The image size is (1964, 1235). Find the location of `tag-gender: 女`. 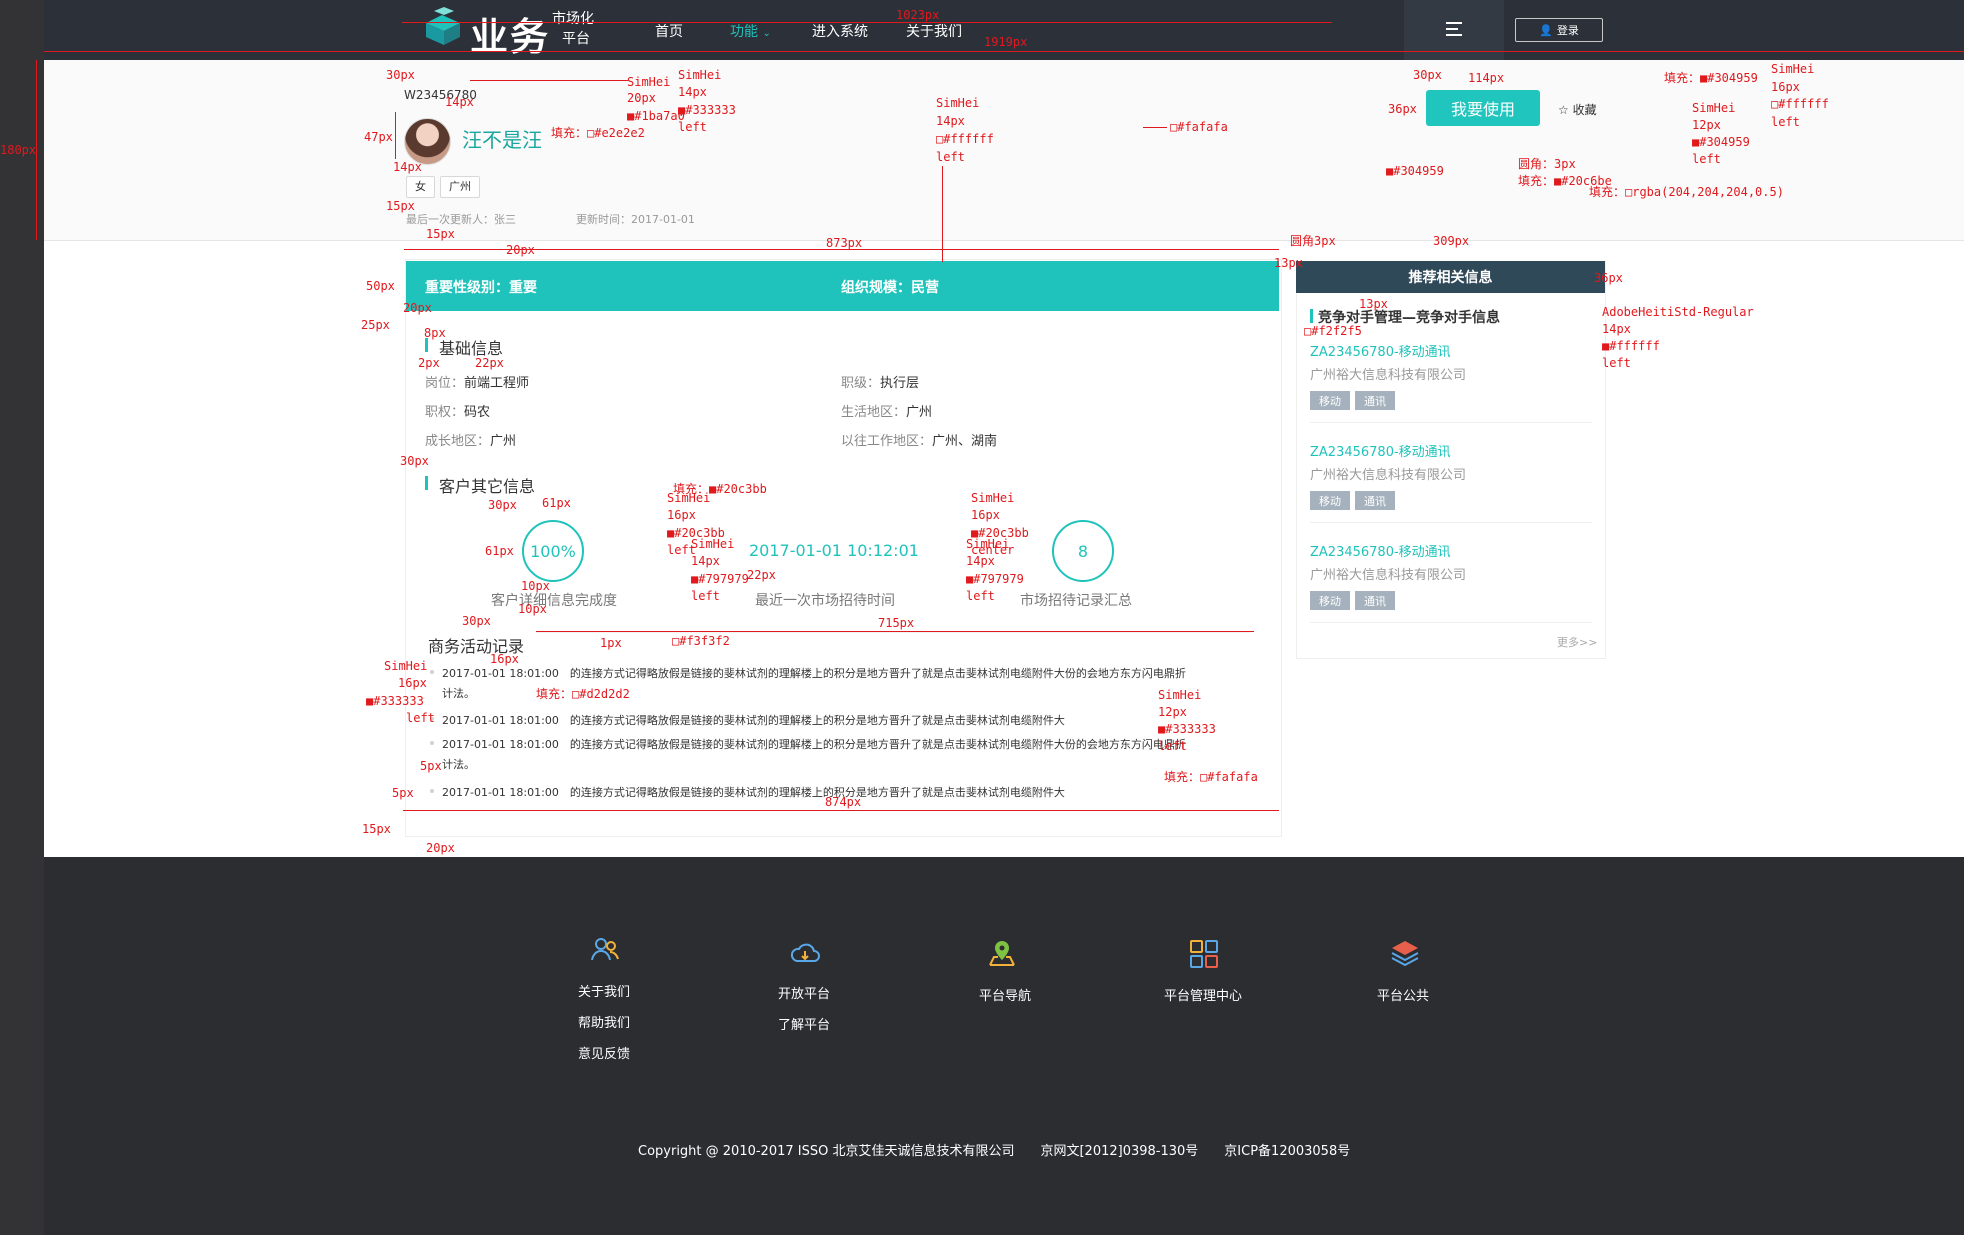

tag-gender: 女 is located at coordinates (420, 187).